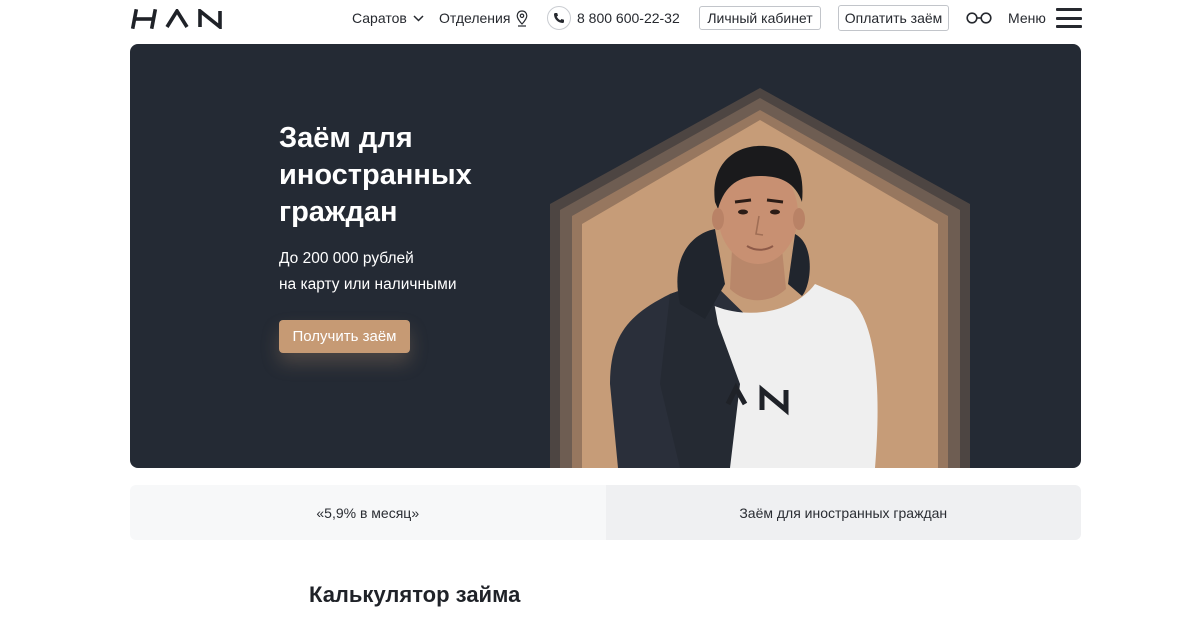 This screenshot has width=1200, height=626. I want to click on glasses-icon, so click(979, 18).